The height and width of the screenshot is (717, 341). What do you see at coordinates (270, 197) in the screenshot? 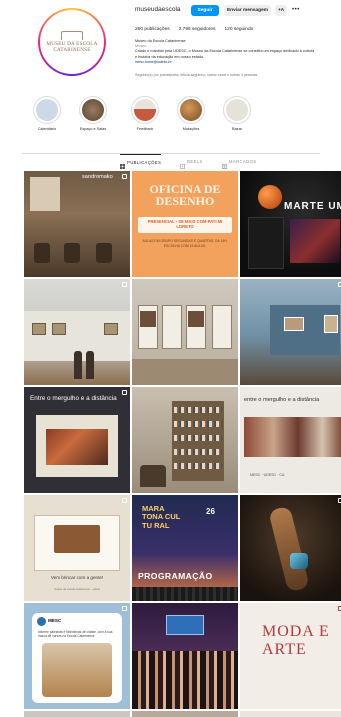
I see `post-planet-graphic` at bounding box center [270, 197].